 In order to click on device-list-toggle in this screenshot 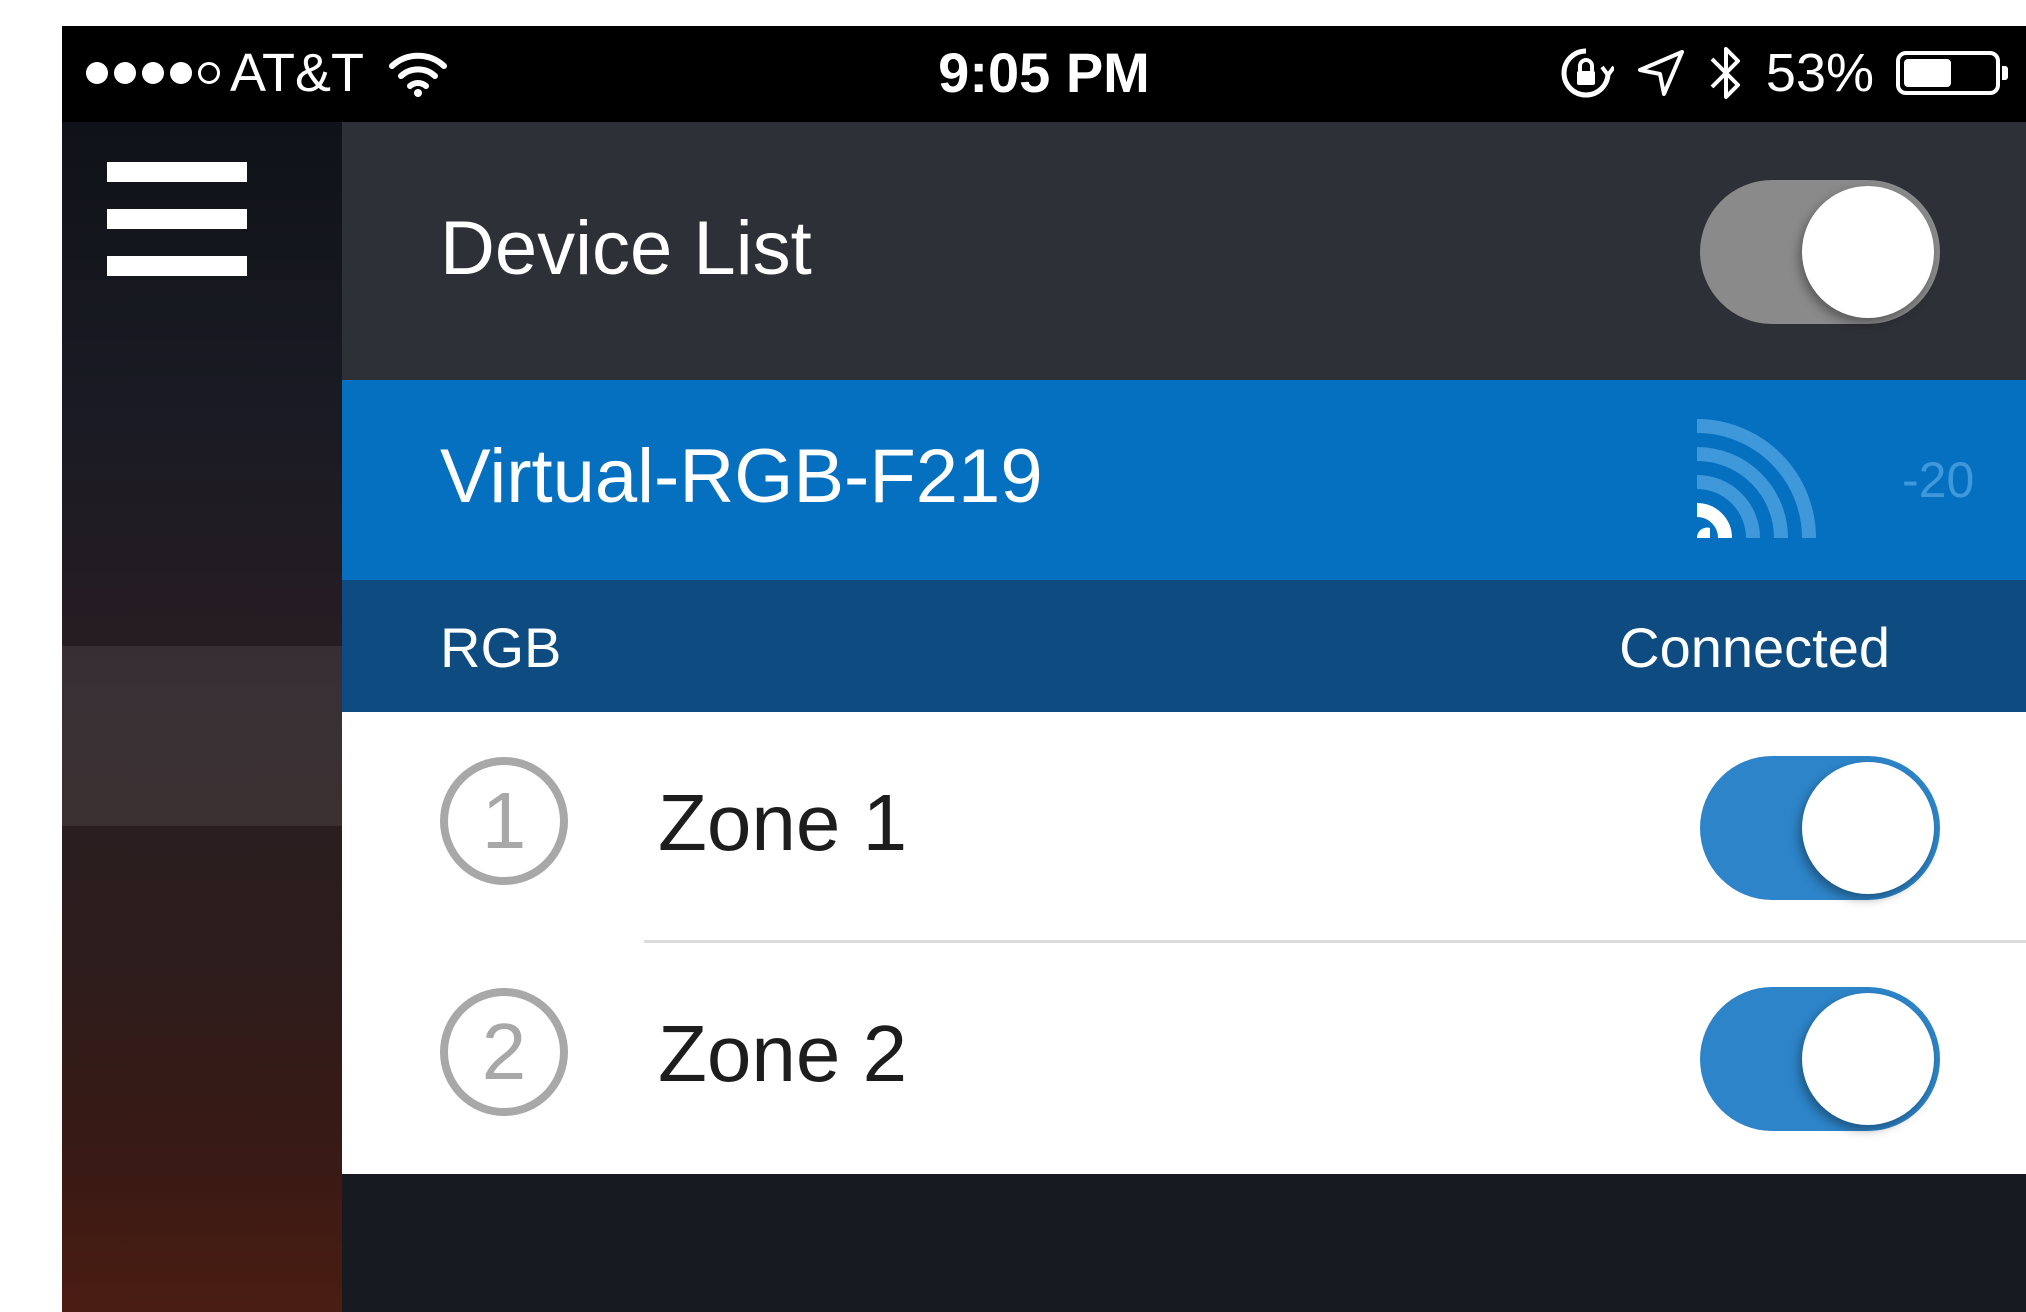, I will do `click(1820, 252)`.